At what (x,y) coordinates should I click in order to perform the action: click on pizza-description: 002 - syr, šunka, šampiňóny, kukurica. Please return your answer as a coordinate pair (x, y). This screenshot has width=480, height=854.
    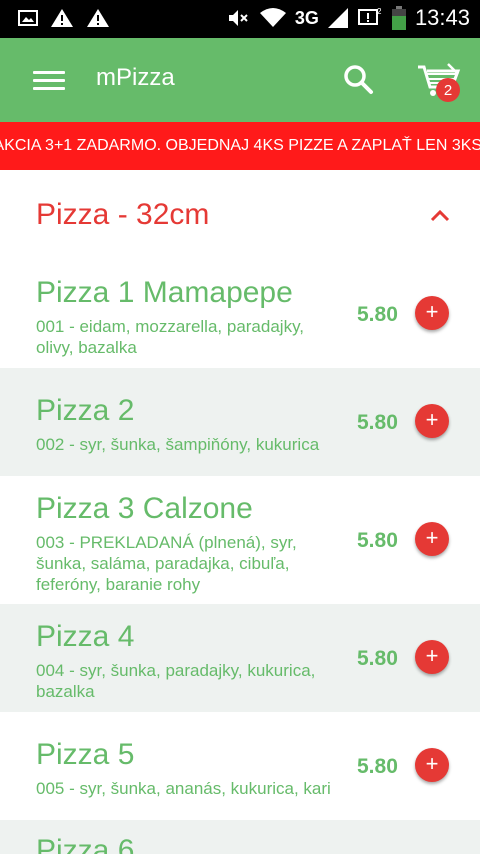
    Looking at the image, I should click on (178, 444).